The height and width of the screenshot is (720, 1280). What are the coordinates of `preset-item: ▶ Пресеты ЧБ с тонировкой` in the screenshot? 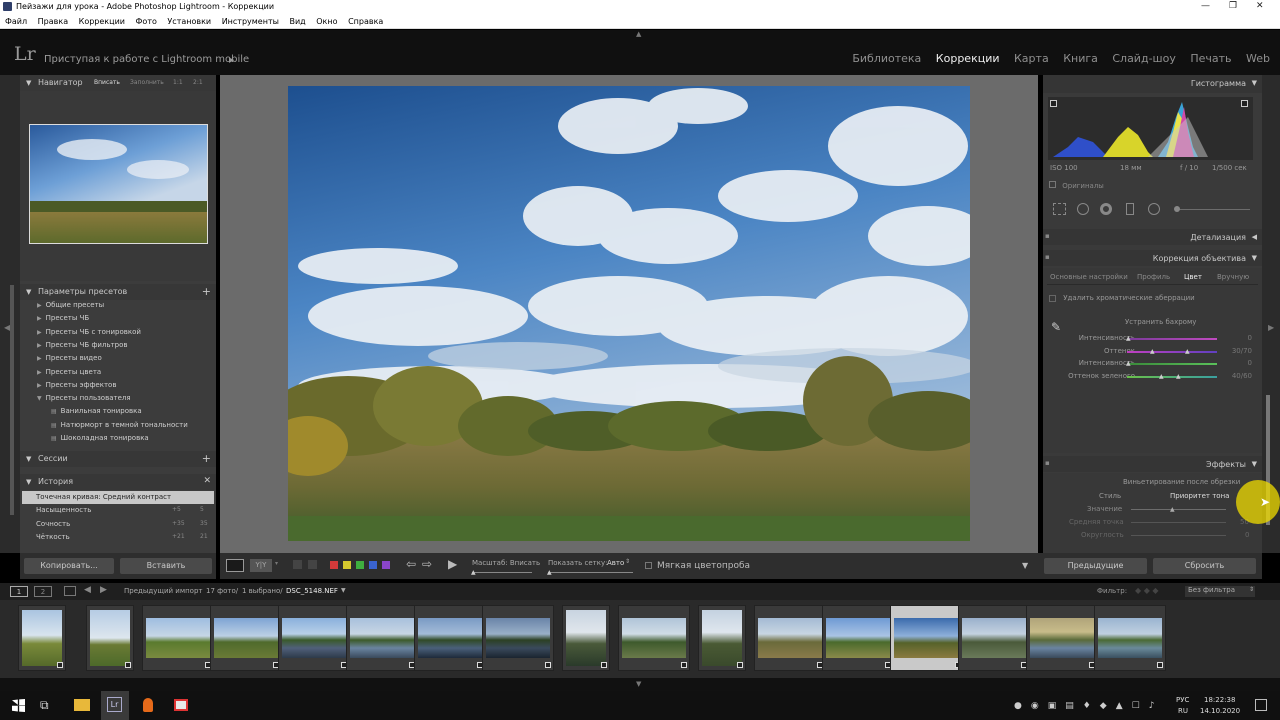 It's located at (89, 332).